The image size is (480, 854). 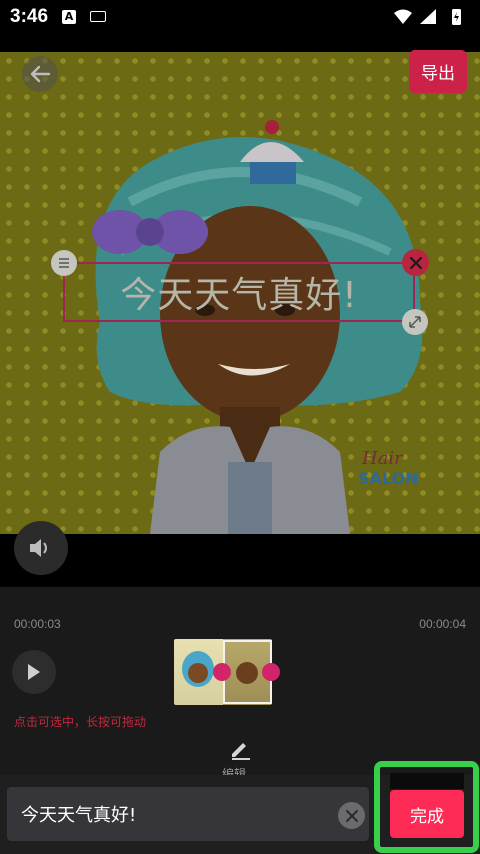 What do you see at coordinates (222, 672) in the screenshot?
I see `clip-trim-handle-left` at bounding box center [222, 672].